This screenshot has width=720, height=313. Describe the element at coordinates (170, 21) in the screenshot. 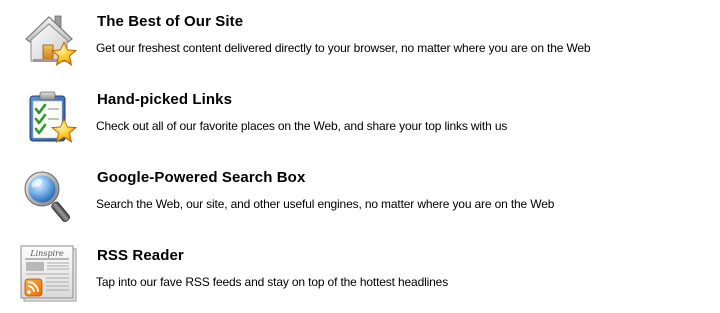

I see `feature-title: The Best of Our Site` at that location.